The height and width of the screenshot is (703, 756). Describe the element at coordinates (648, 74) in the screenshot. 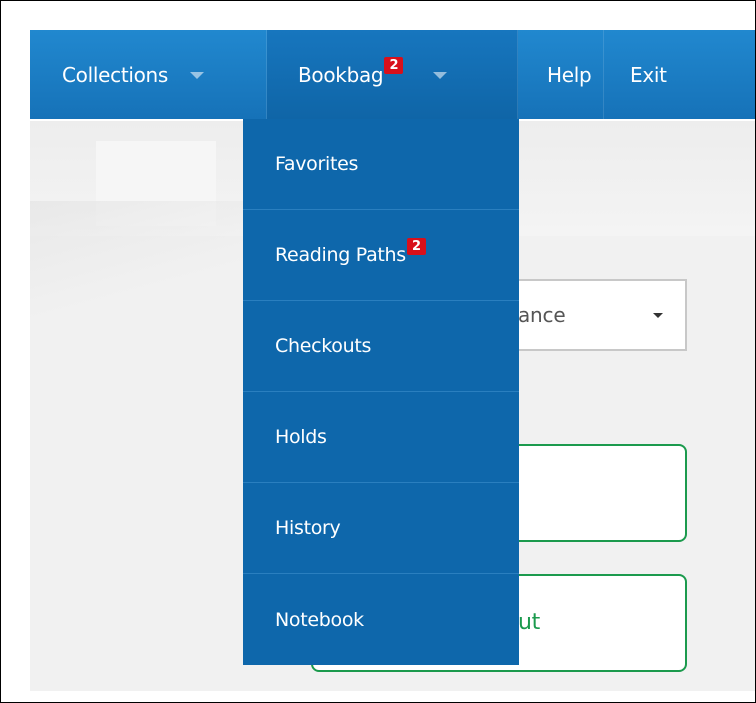

I see `nav-exit-label: Exit` at that location.